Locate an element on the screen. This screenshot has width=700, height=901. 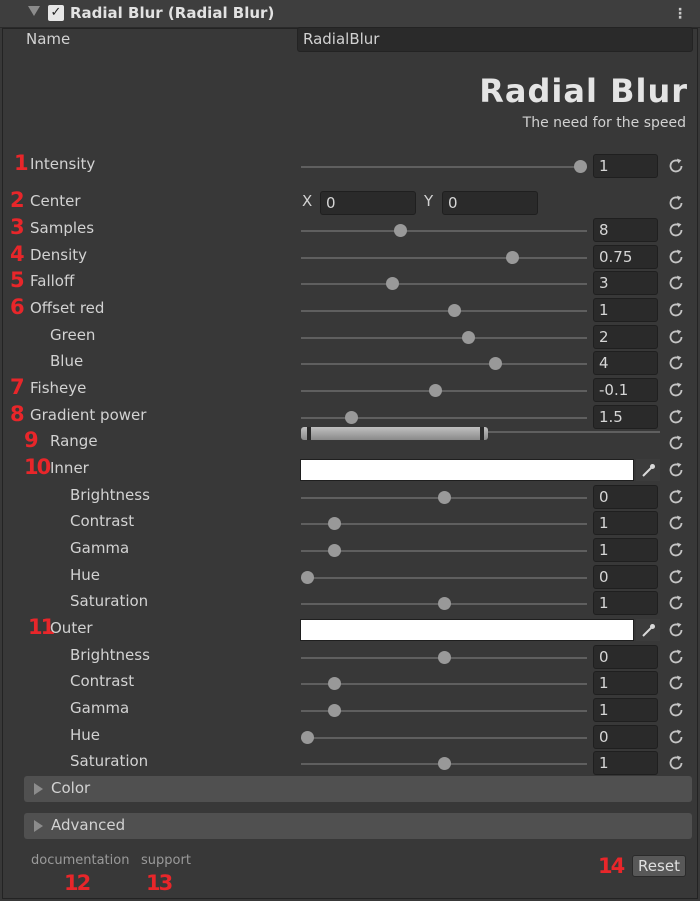
kebab-menu-icon: ⋮ is located at coordinates (680, 14).